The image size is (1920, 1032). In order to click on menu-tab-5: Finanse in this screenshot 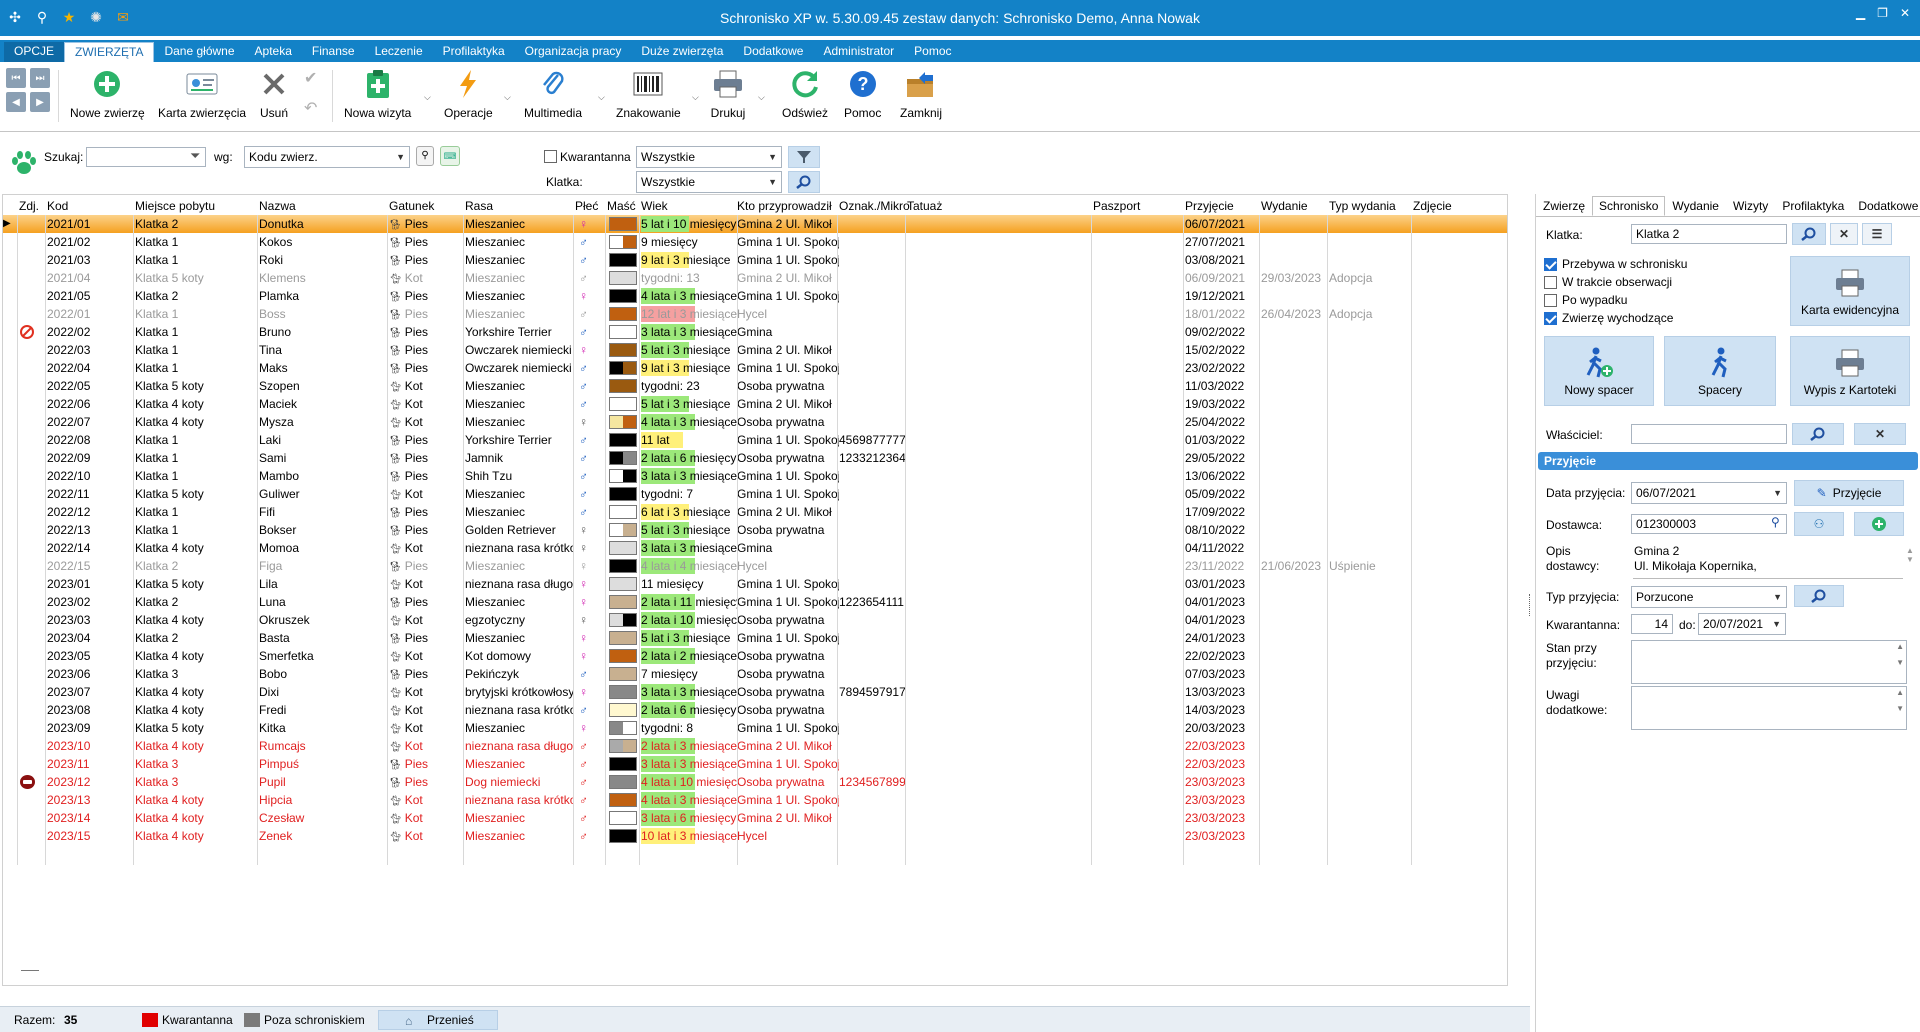, I will do `click(333, 52)`.